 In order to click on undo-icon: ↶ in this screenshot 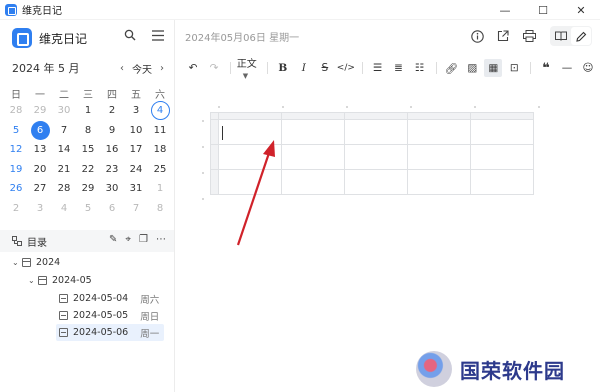, I will do `click(193, 68)`.